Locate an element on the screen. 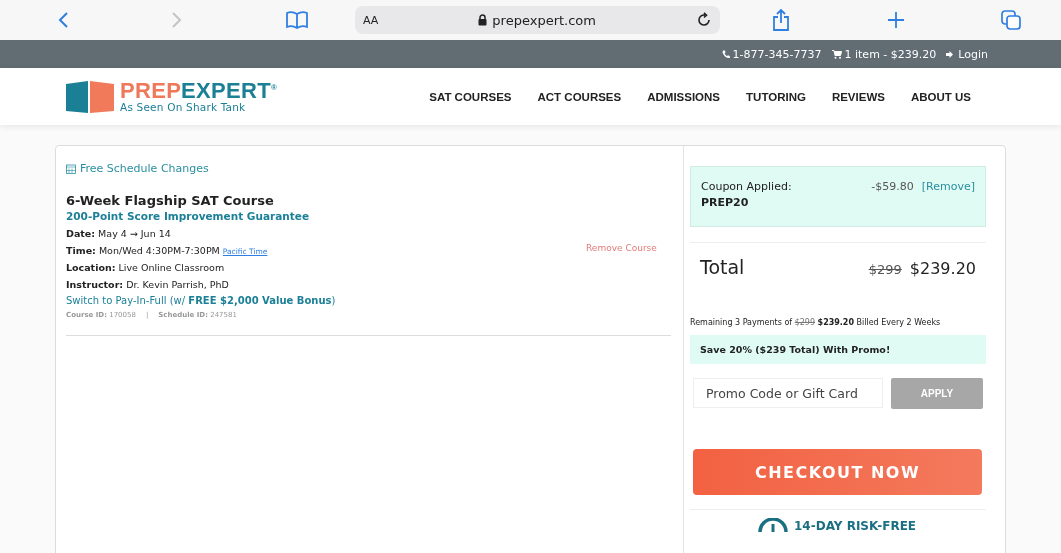  payment-plan-text: Remaining 3 Payments of $299 $239.20 Billed Every 2 Weeks is located at coordinates (816, 322).